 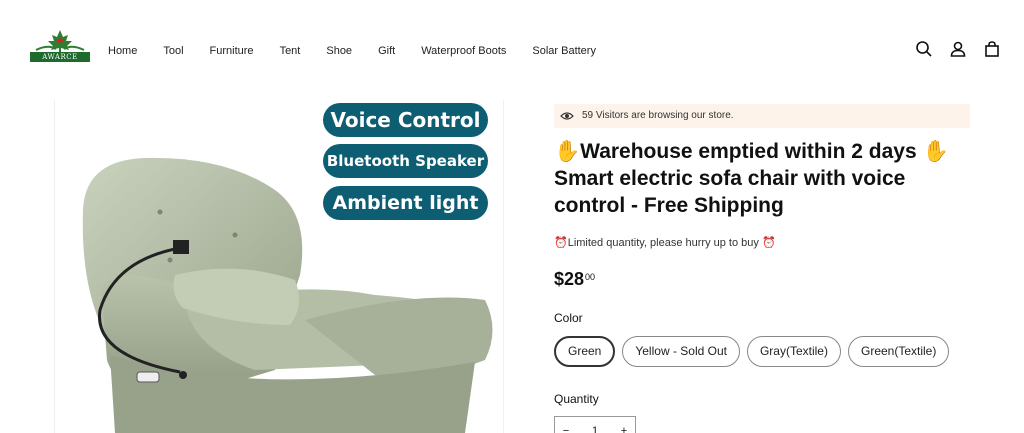 What do you see at coordinates (658, 115) in the screenshot?
I see `visitor-text: 59 Visitors are browsing our store.` at bounding box center [658, 115].